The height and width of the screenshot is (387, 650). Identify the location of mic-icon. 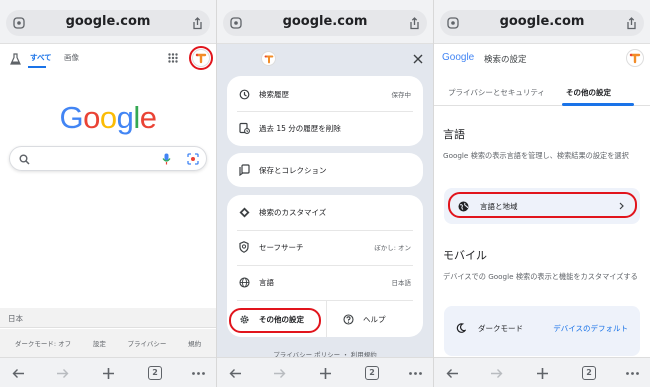
(166, 159).